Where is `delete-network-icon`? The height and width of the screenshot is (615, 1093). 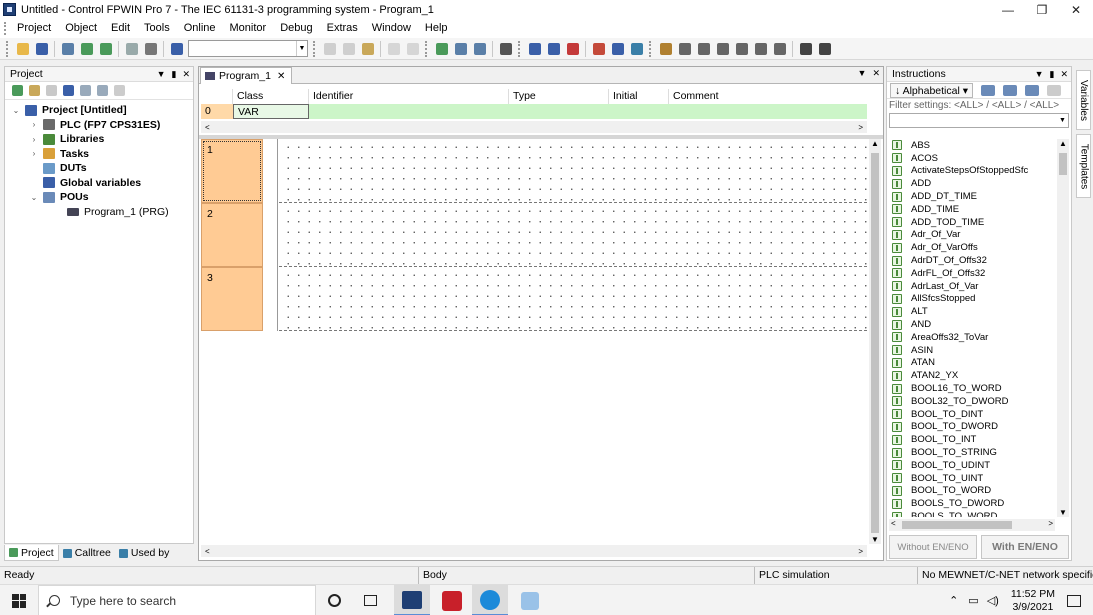
delete-network-icon is located at coordinates (572, 48).